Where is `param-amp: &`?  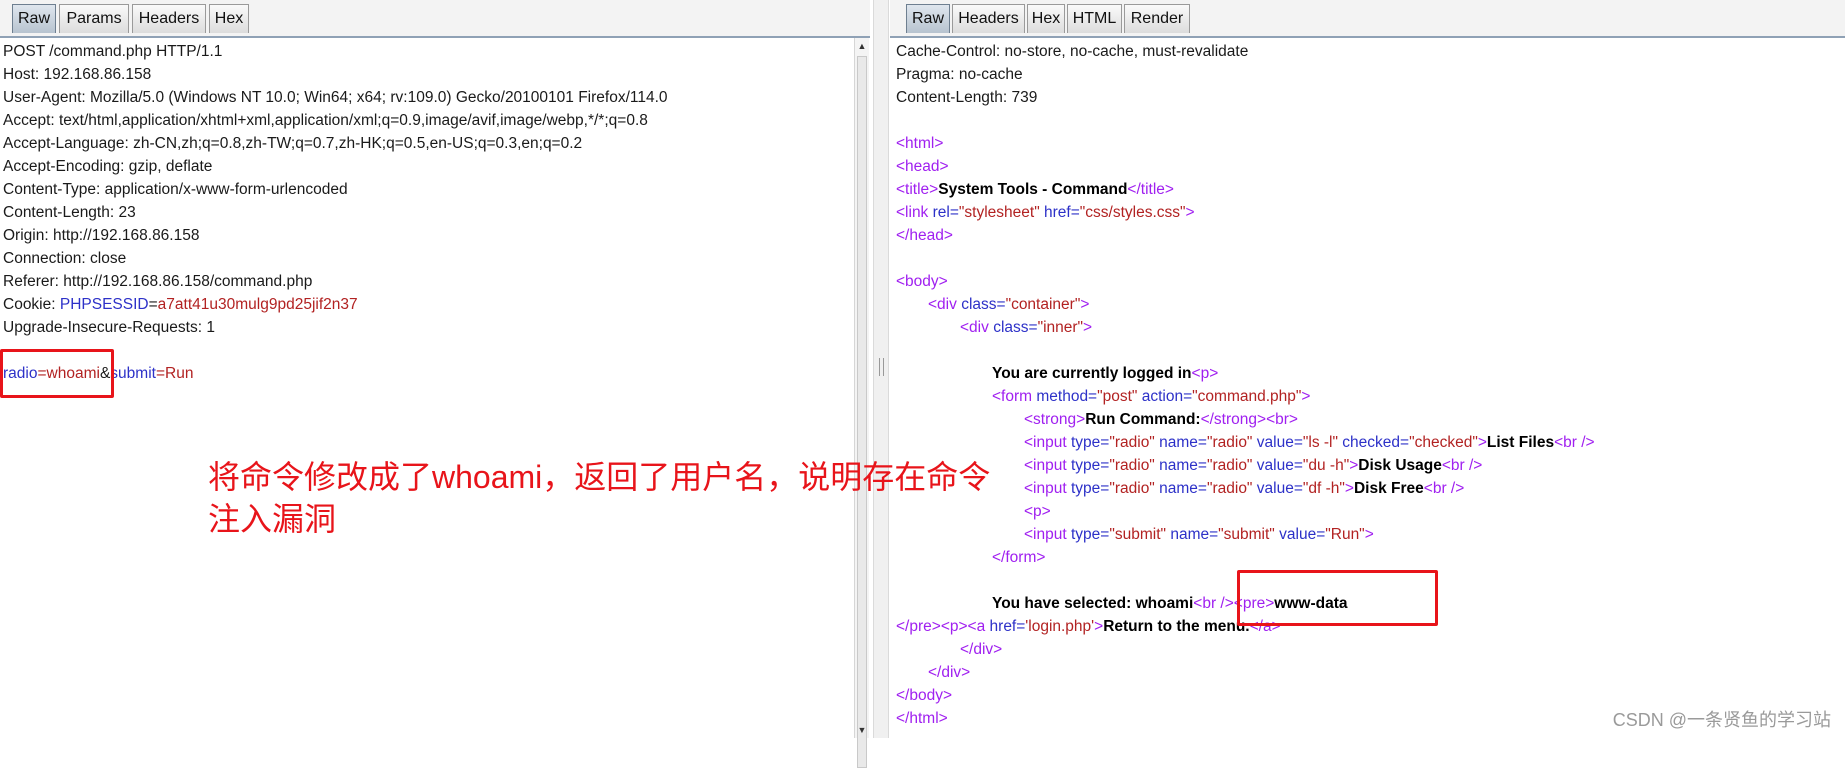
param-amp: & is located at coordinates (105, 373).